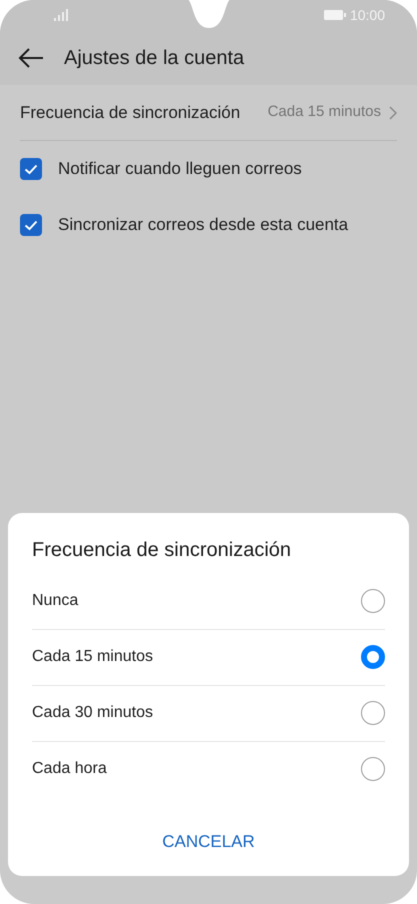 This screenshot has height=904, width=417. I want to click on option-label: Cada hora, so click(69, 769).